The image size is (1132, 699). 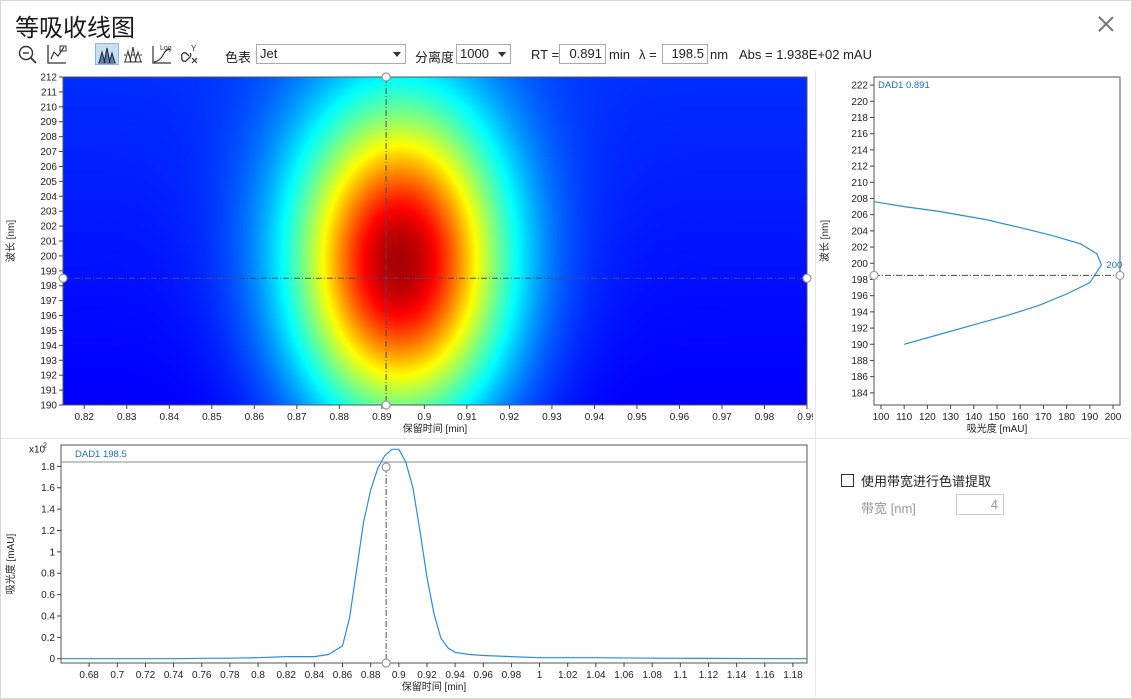 What do you see at coordinates (48, 488) in the screenshot?
I see `chromatogram-y-tick-label: 1.6` at bounding box center [48, 488].